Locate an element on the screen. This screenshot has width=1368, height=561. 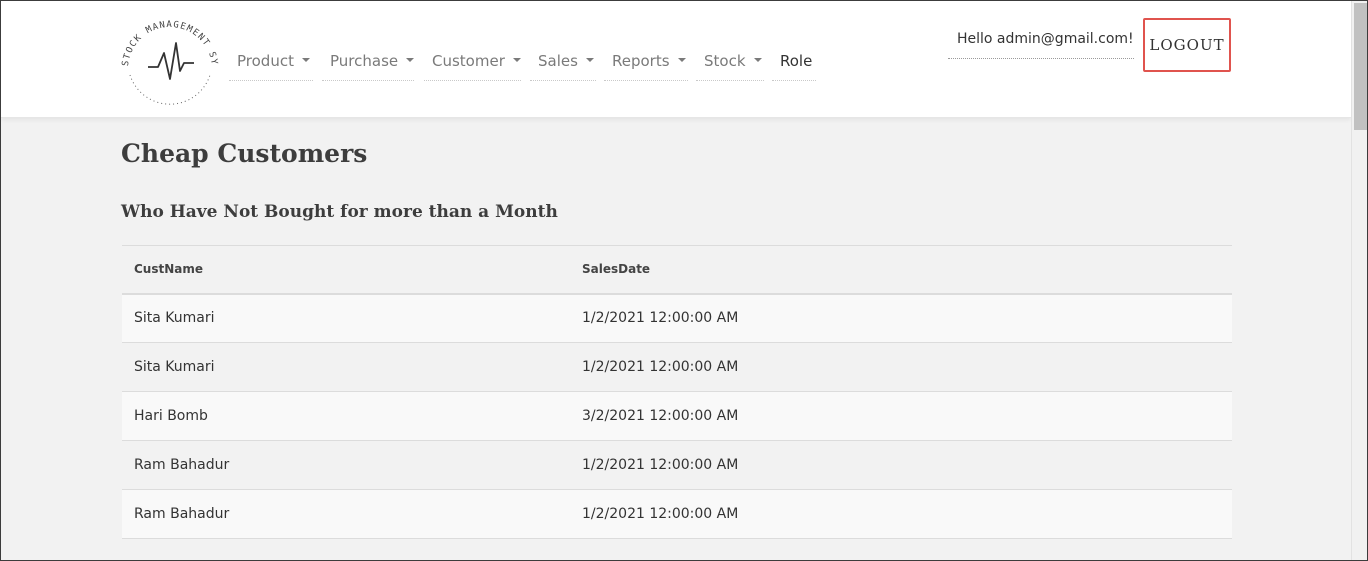
nav-product: Product is located at coordinates (271, 61).